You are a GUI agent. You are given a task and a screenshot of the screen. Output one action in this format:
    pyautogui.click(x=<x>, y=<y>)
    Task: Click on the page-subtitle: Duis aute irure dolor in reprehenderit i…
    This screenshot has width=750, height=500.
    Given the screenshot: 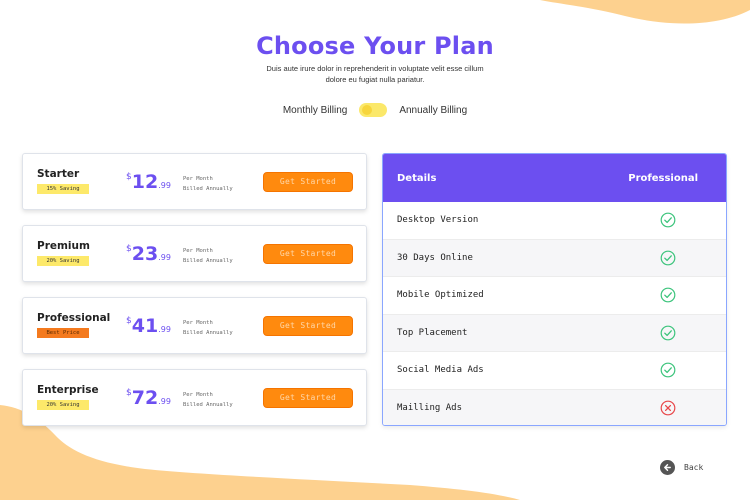 What is the action you would take?
    pyautogui.click(x=375, y=74)
    